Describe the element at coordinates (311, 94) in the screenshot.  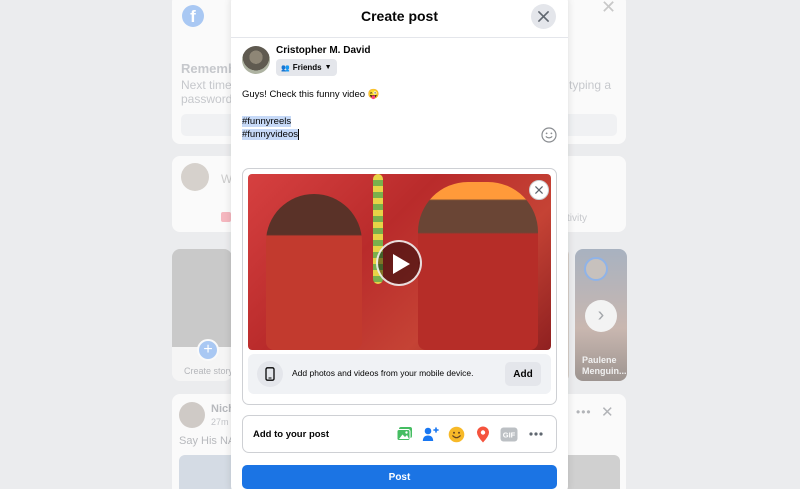
I see `post-text: Guys! Check this funny video 😜` at that location.